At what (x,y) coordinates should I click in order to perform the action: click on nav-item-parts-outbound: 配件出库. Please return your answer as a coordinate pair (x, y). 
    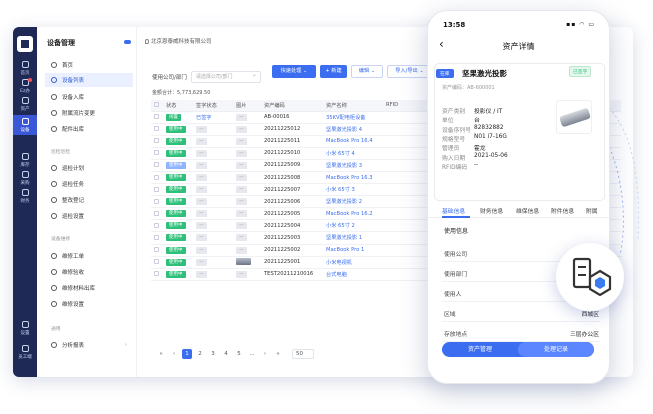
    Looking at the image, I should click on (89, 129).